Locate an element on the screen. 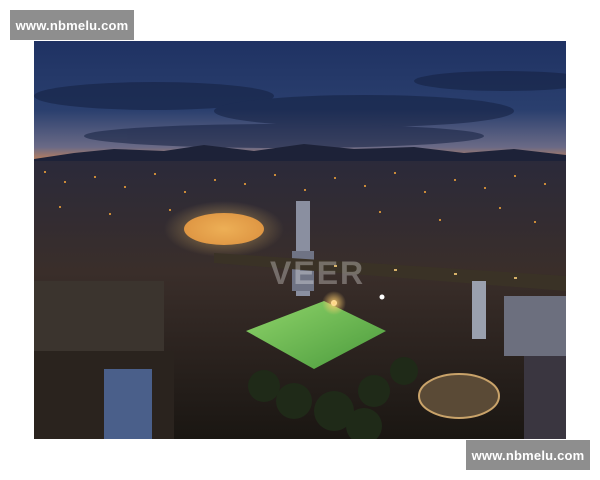 This screenshot has height=480, width=600. watermark-badge-top: www.nbmelu.com is located at coordinates (72, 25).